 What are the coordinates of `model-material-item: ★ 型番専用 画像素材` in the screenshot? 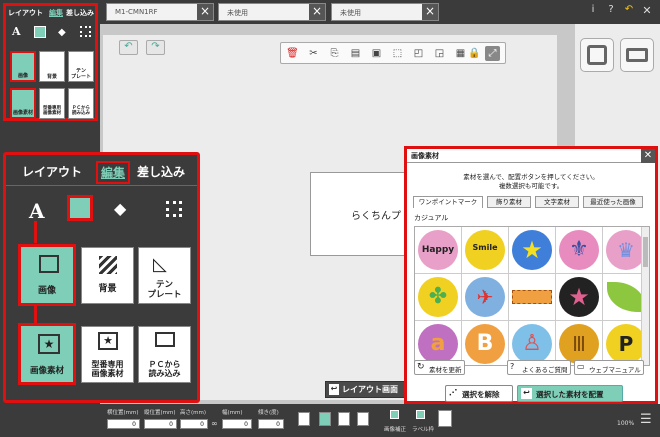 It's located at (107, 354).